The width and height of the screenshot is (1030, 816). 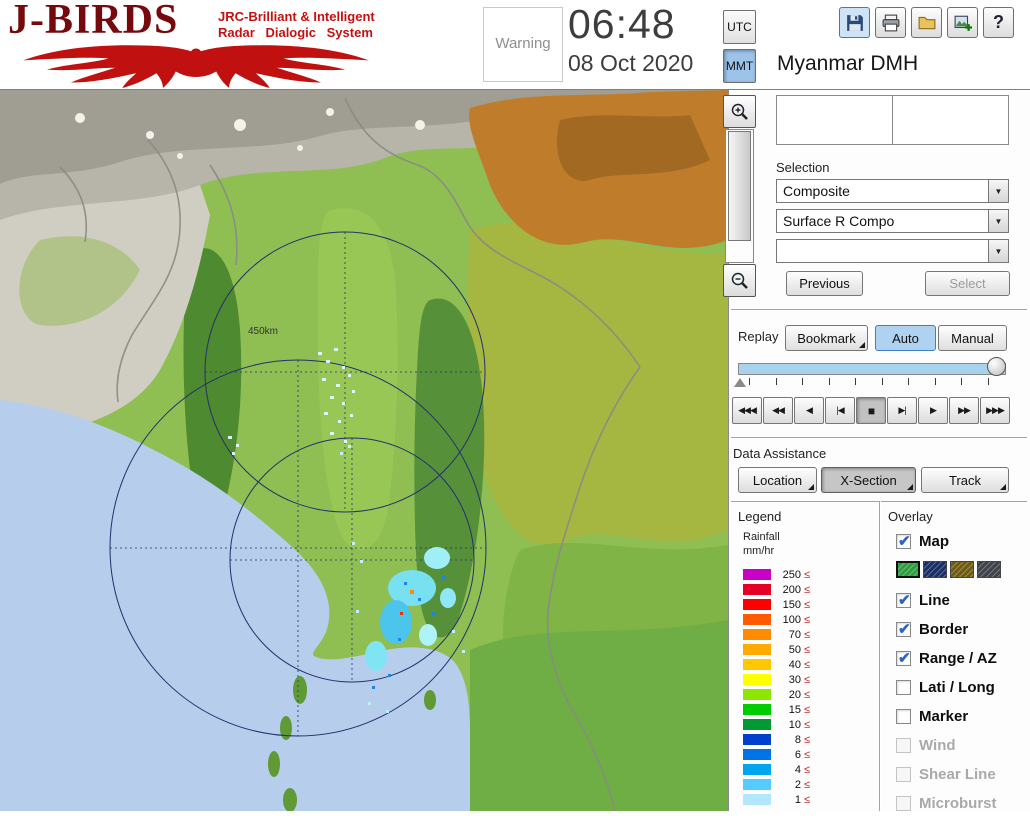 I want to click on forward-fast-button: ▶▶▶, so click(x=995, y=410).